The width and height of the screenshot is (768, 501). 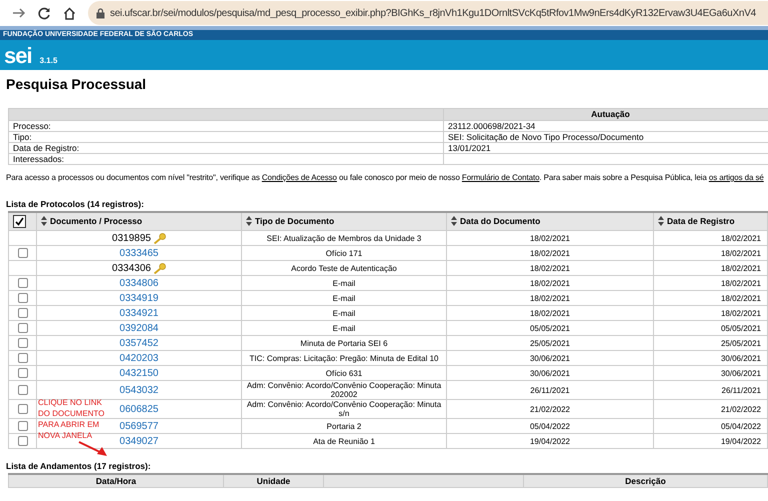 I want to click on text-link: os artigos da sé, so click(x=736, y=177).